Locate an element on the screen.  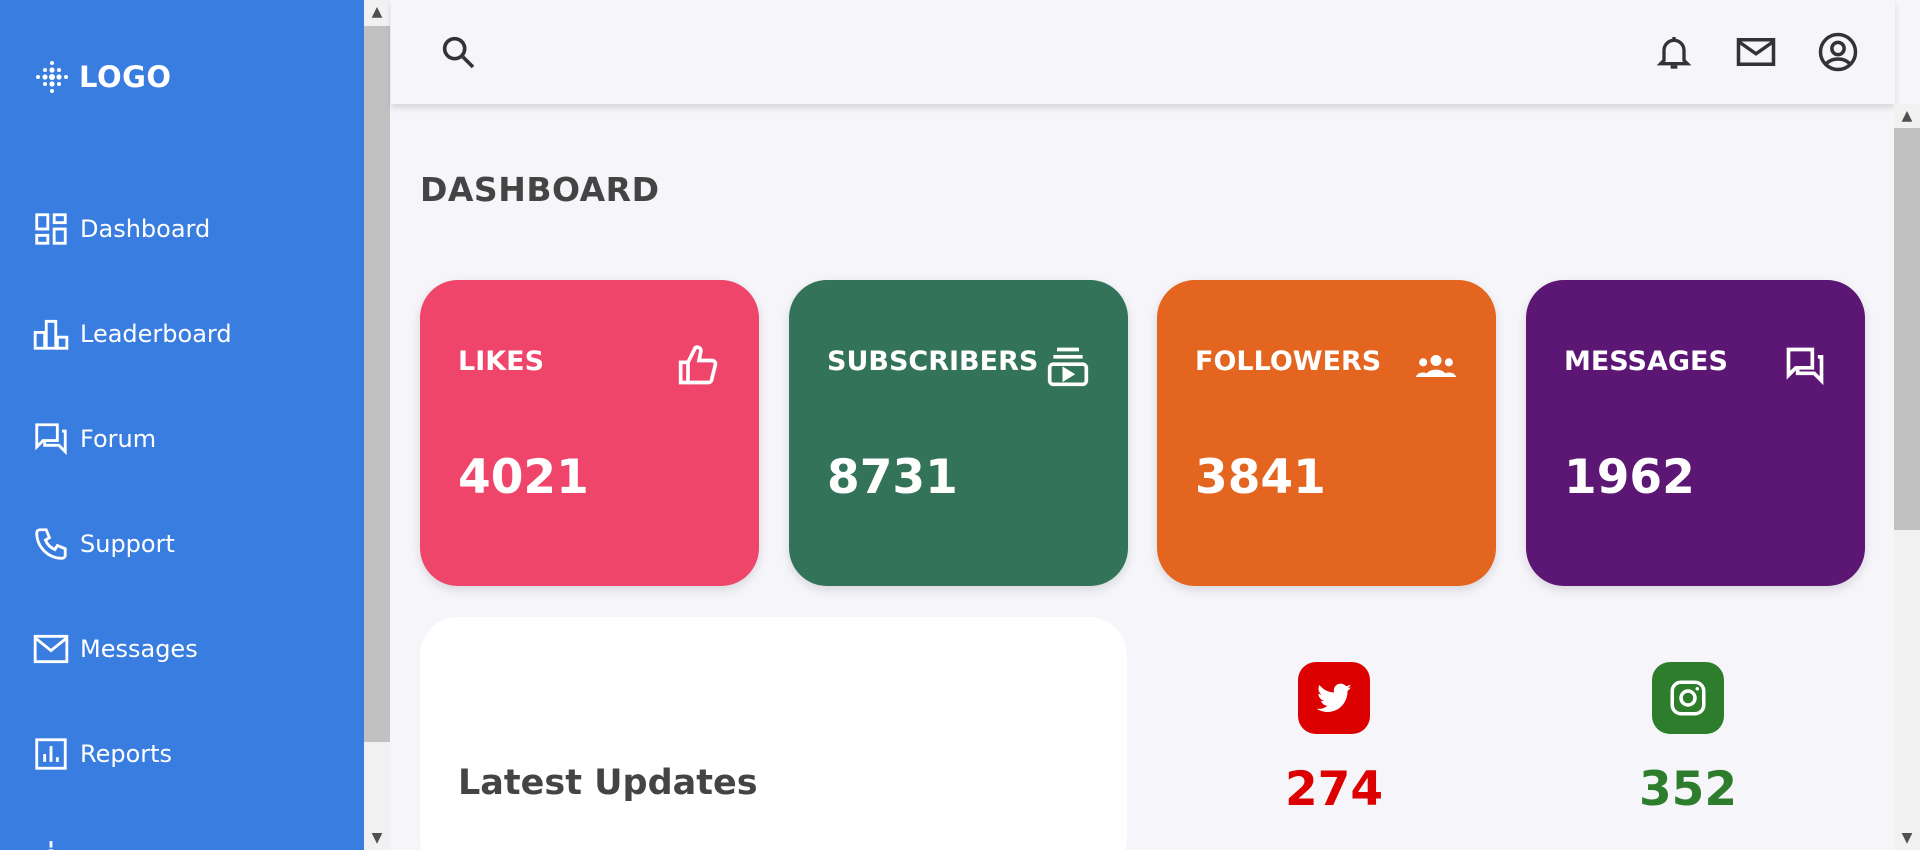
phone-icon is located at coordinates (51, 544).